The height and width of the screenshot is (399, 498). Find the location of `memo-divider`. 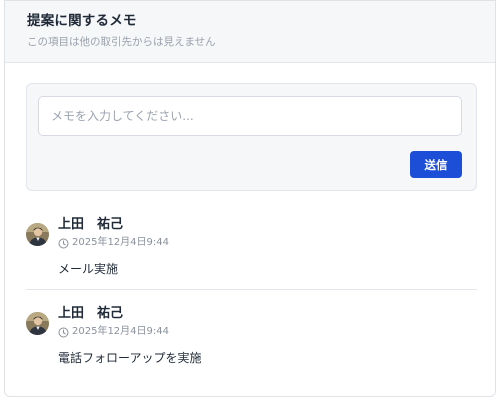

memo-divider is located at coordinates (251, 289).